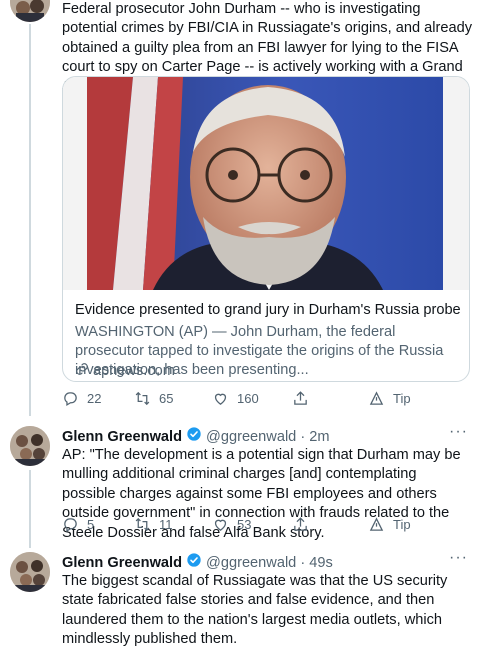 The width and height of the screenshot is (482, 650). Describe the element at coordinates (82, 371) in the screenshot. I see `link-icon` at that location.